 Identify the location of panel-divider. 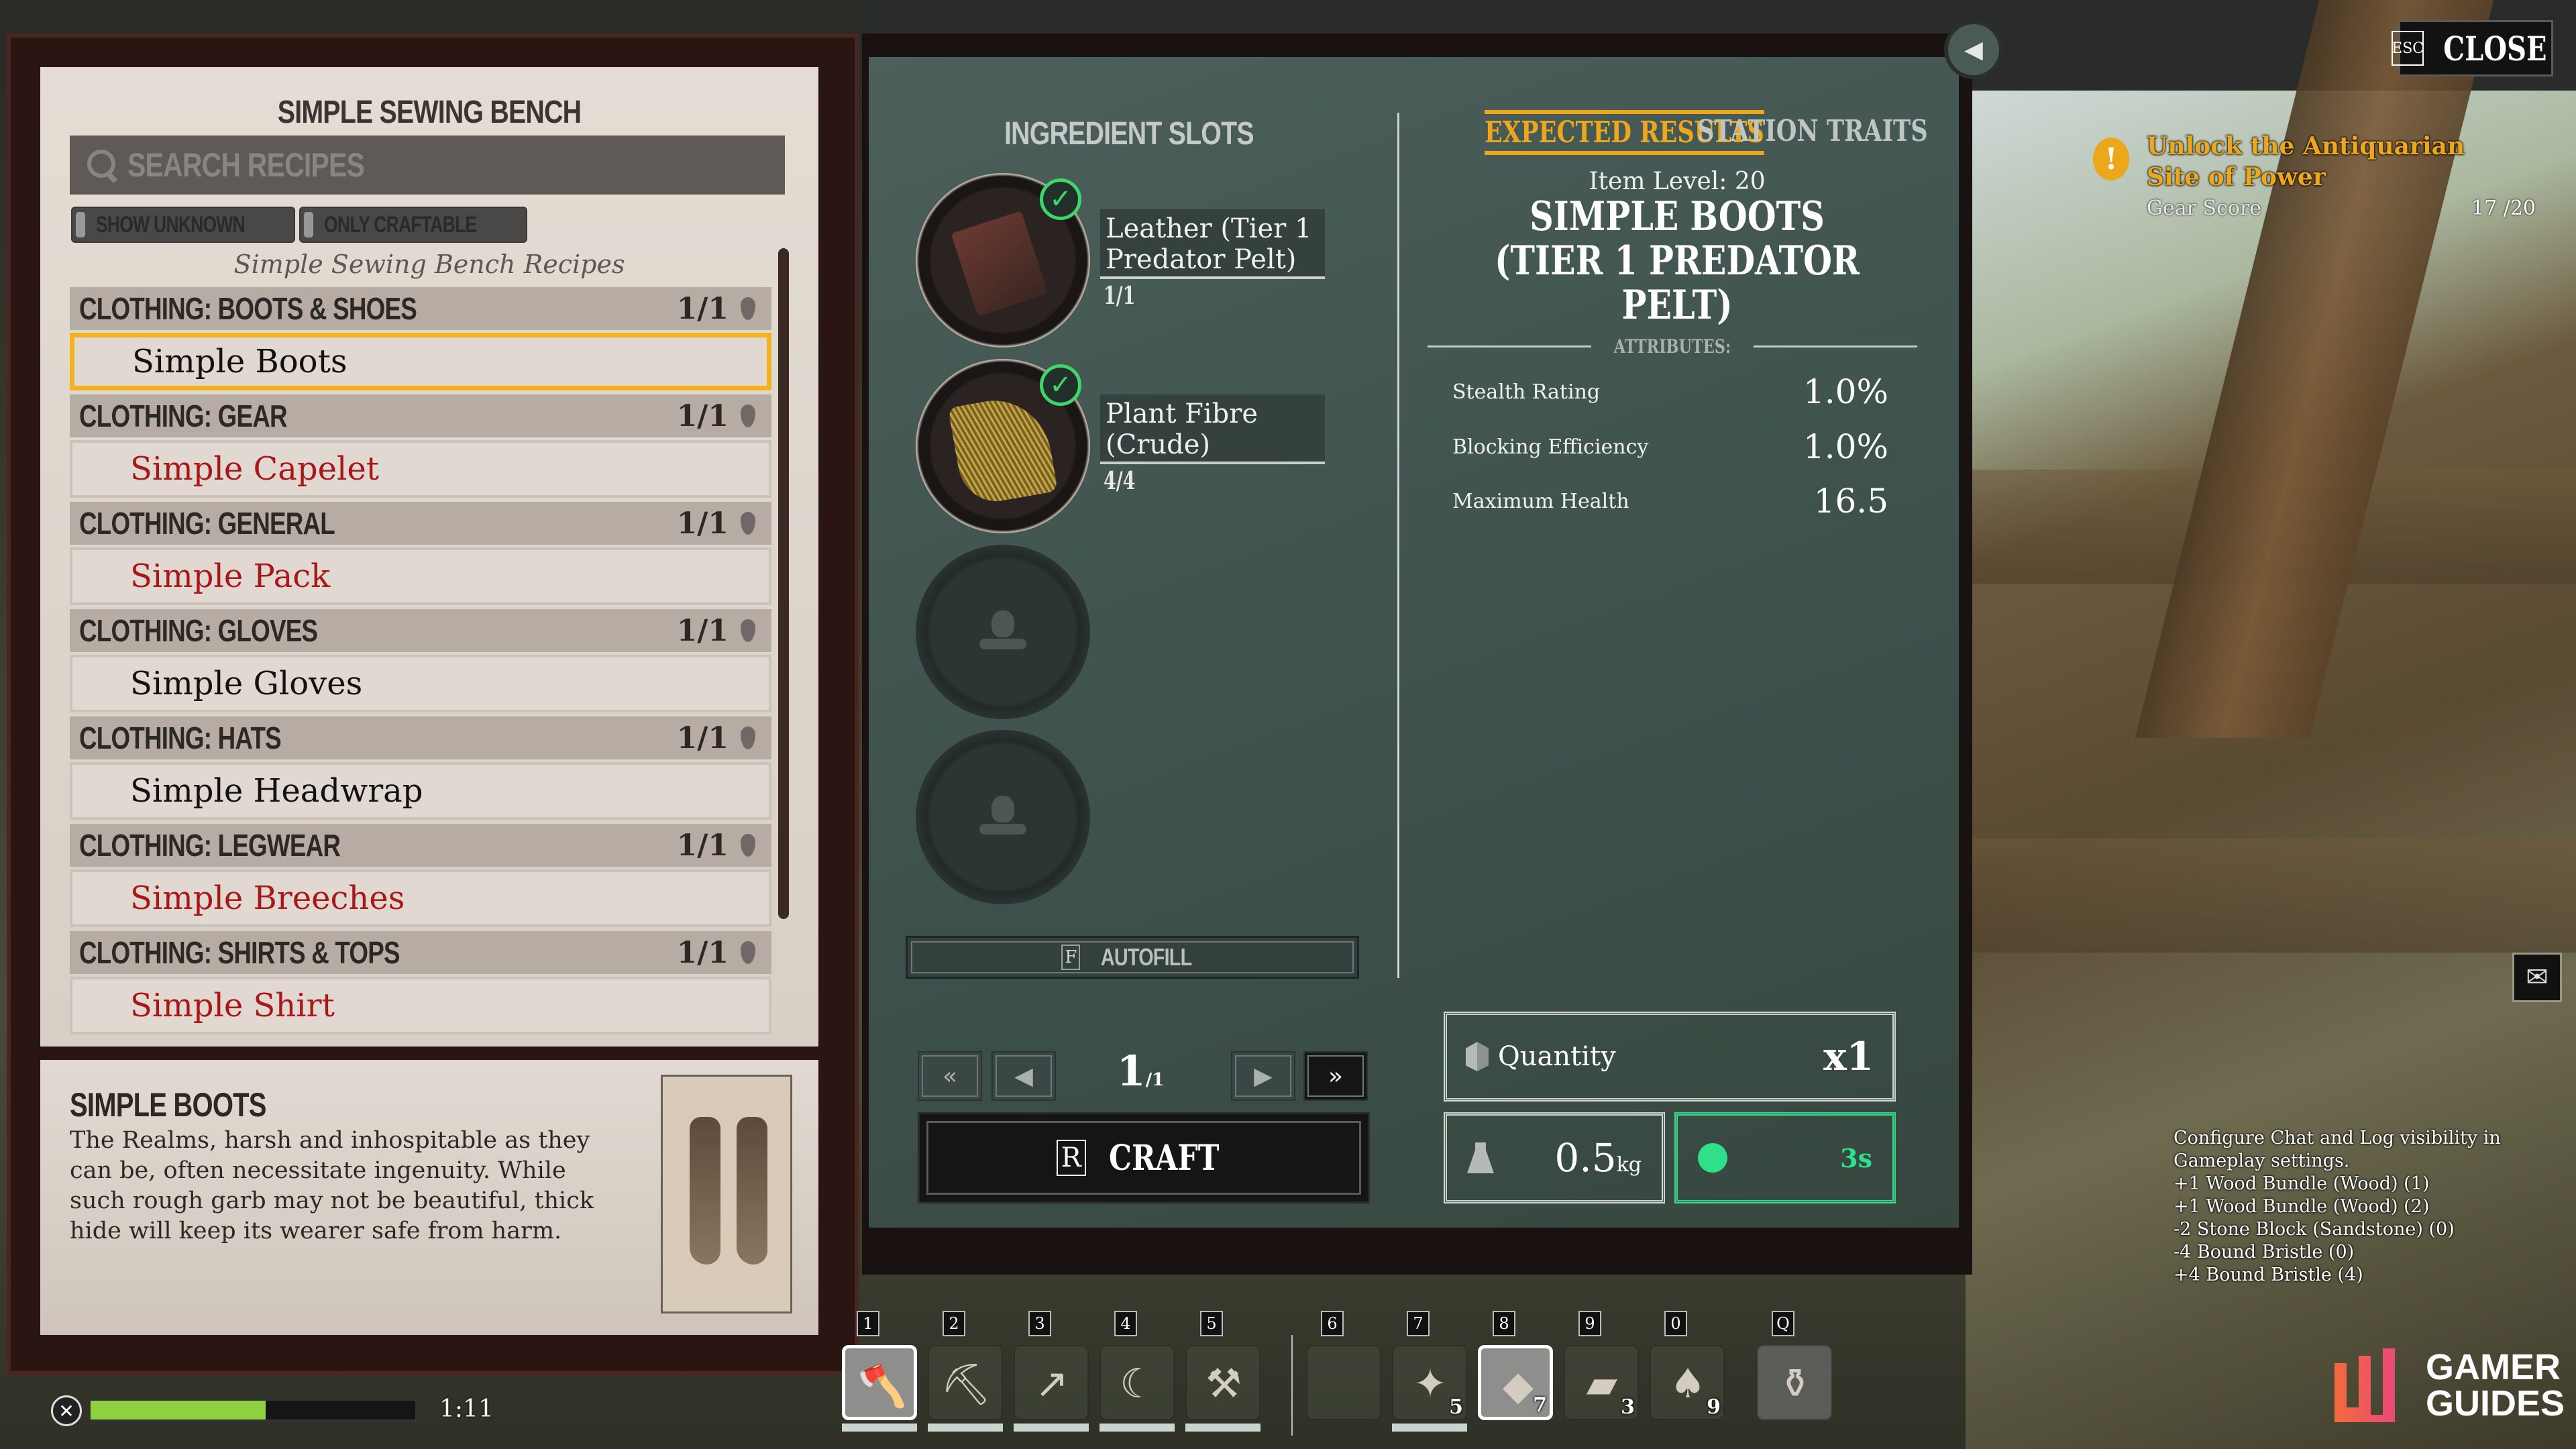
(1398, 545).